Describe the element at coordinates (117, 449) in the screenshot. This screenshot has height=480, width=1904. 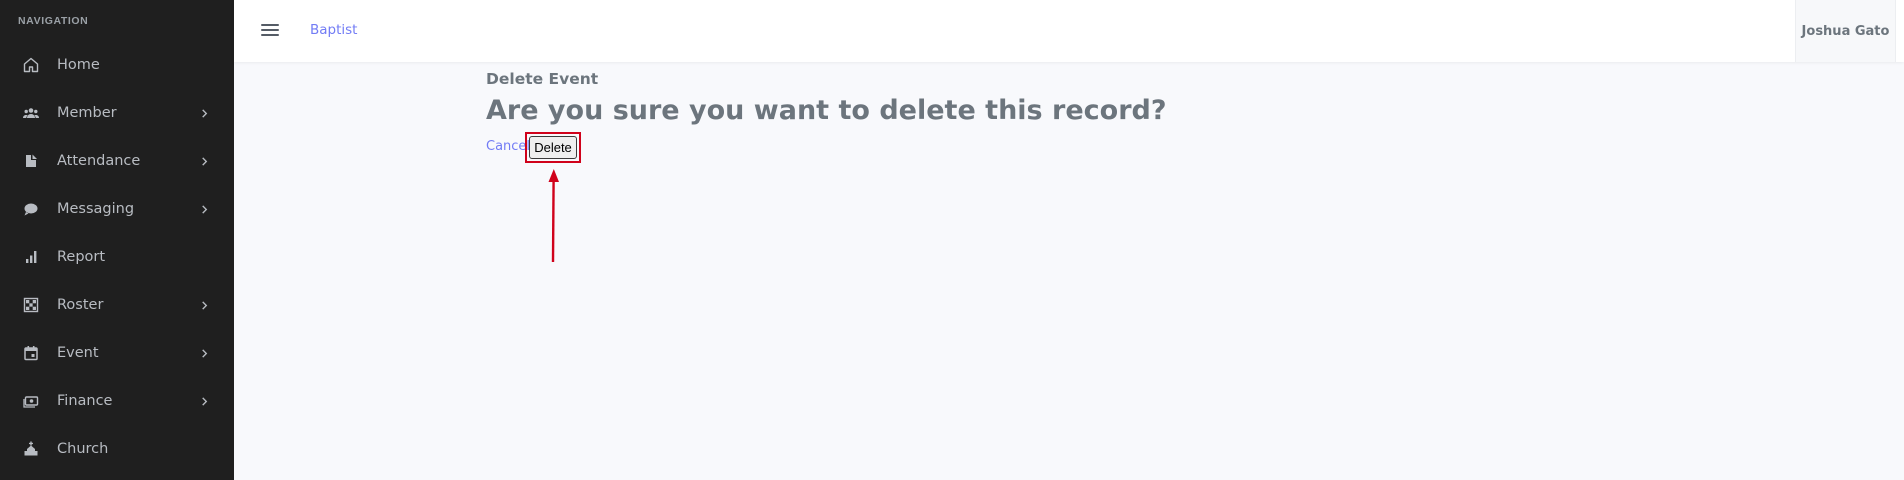
I see `sidebar-item-church: Church` at that location.